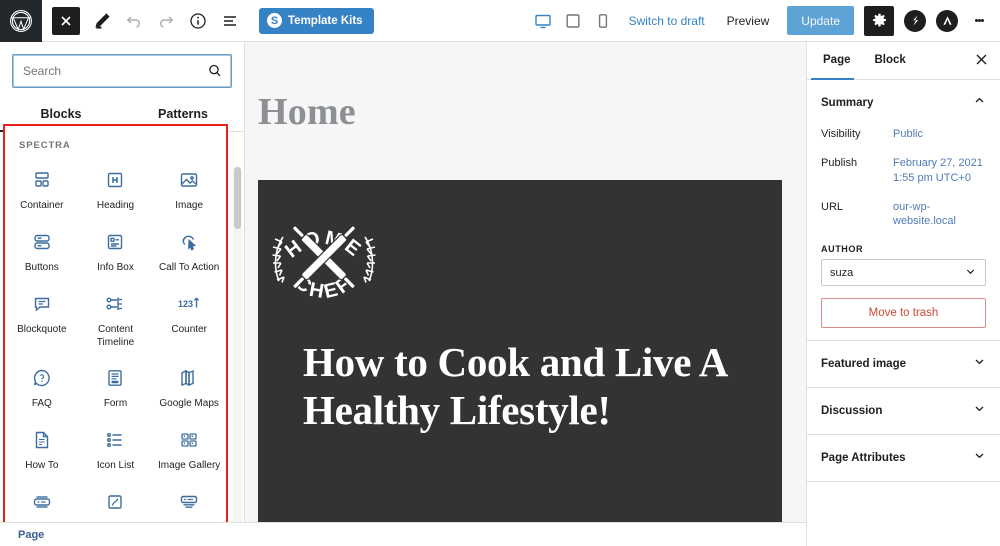  I want to click on block-item-buttons: Buttons, so click(42, 250).